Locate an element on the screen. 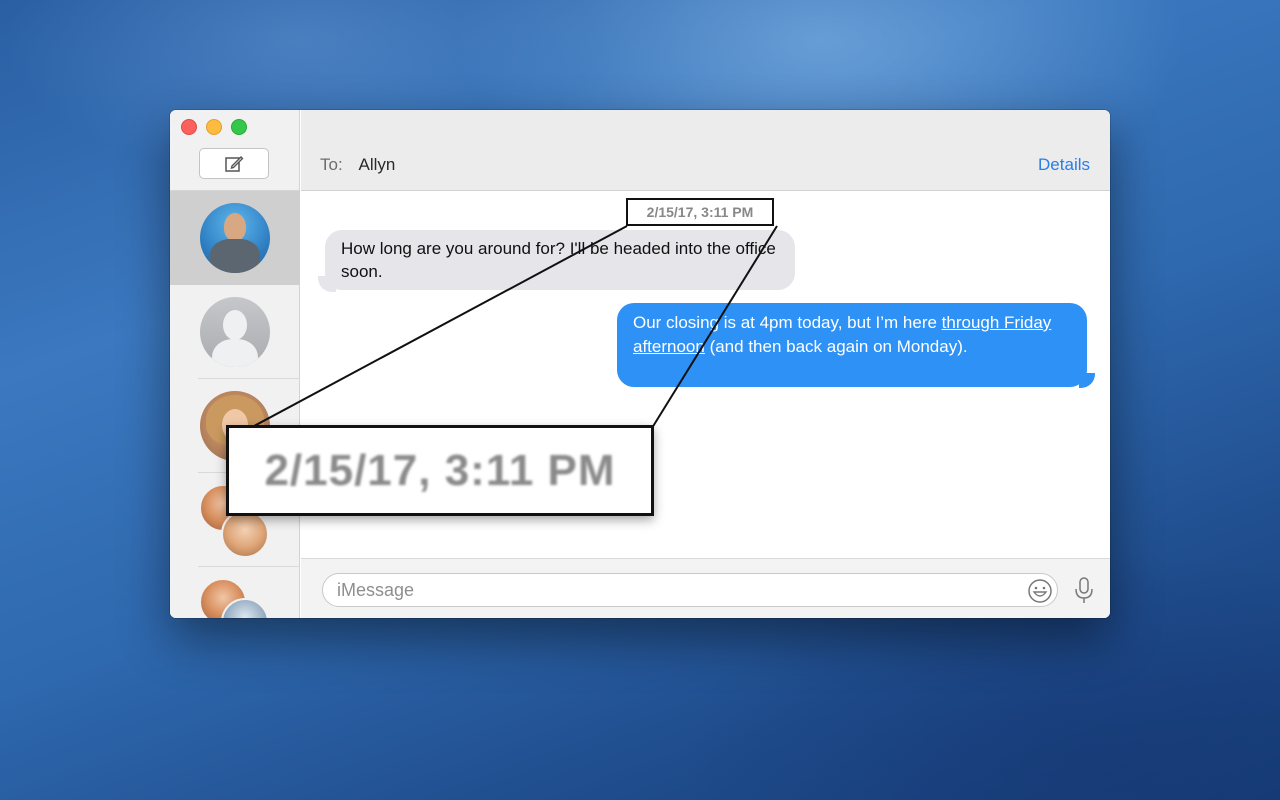 This screenshot has height=800, width=1280. minimize-button is located at coordinates (214, 127).